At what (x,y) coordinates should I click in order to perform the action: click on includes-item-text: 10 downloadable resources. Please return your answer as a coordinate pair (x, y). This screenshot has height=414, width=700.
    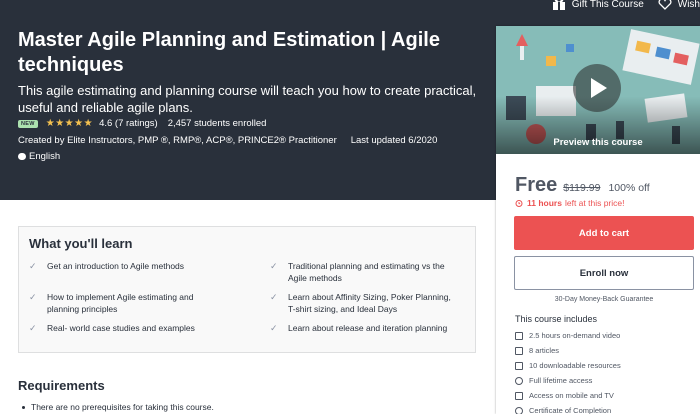
    Looking at the image, I should click on (575, 365).